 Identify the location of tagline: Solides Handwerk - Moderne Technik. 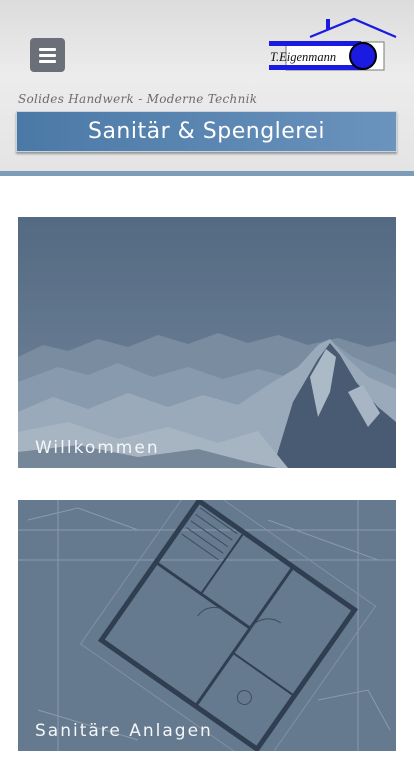
(138, 99).